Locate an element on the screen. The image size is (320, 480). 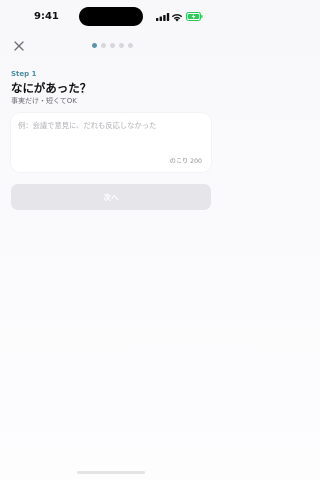
remaining-char-counter: のこり 200 is located at coordinates (185, 161).